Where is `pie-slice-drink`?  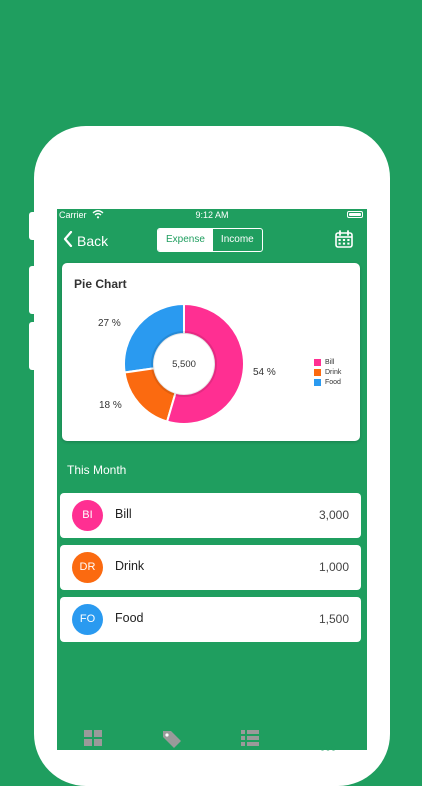 pie-slice-drink is located at coordinates (150, 395).